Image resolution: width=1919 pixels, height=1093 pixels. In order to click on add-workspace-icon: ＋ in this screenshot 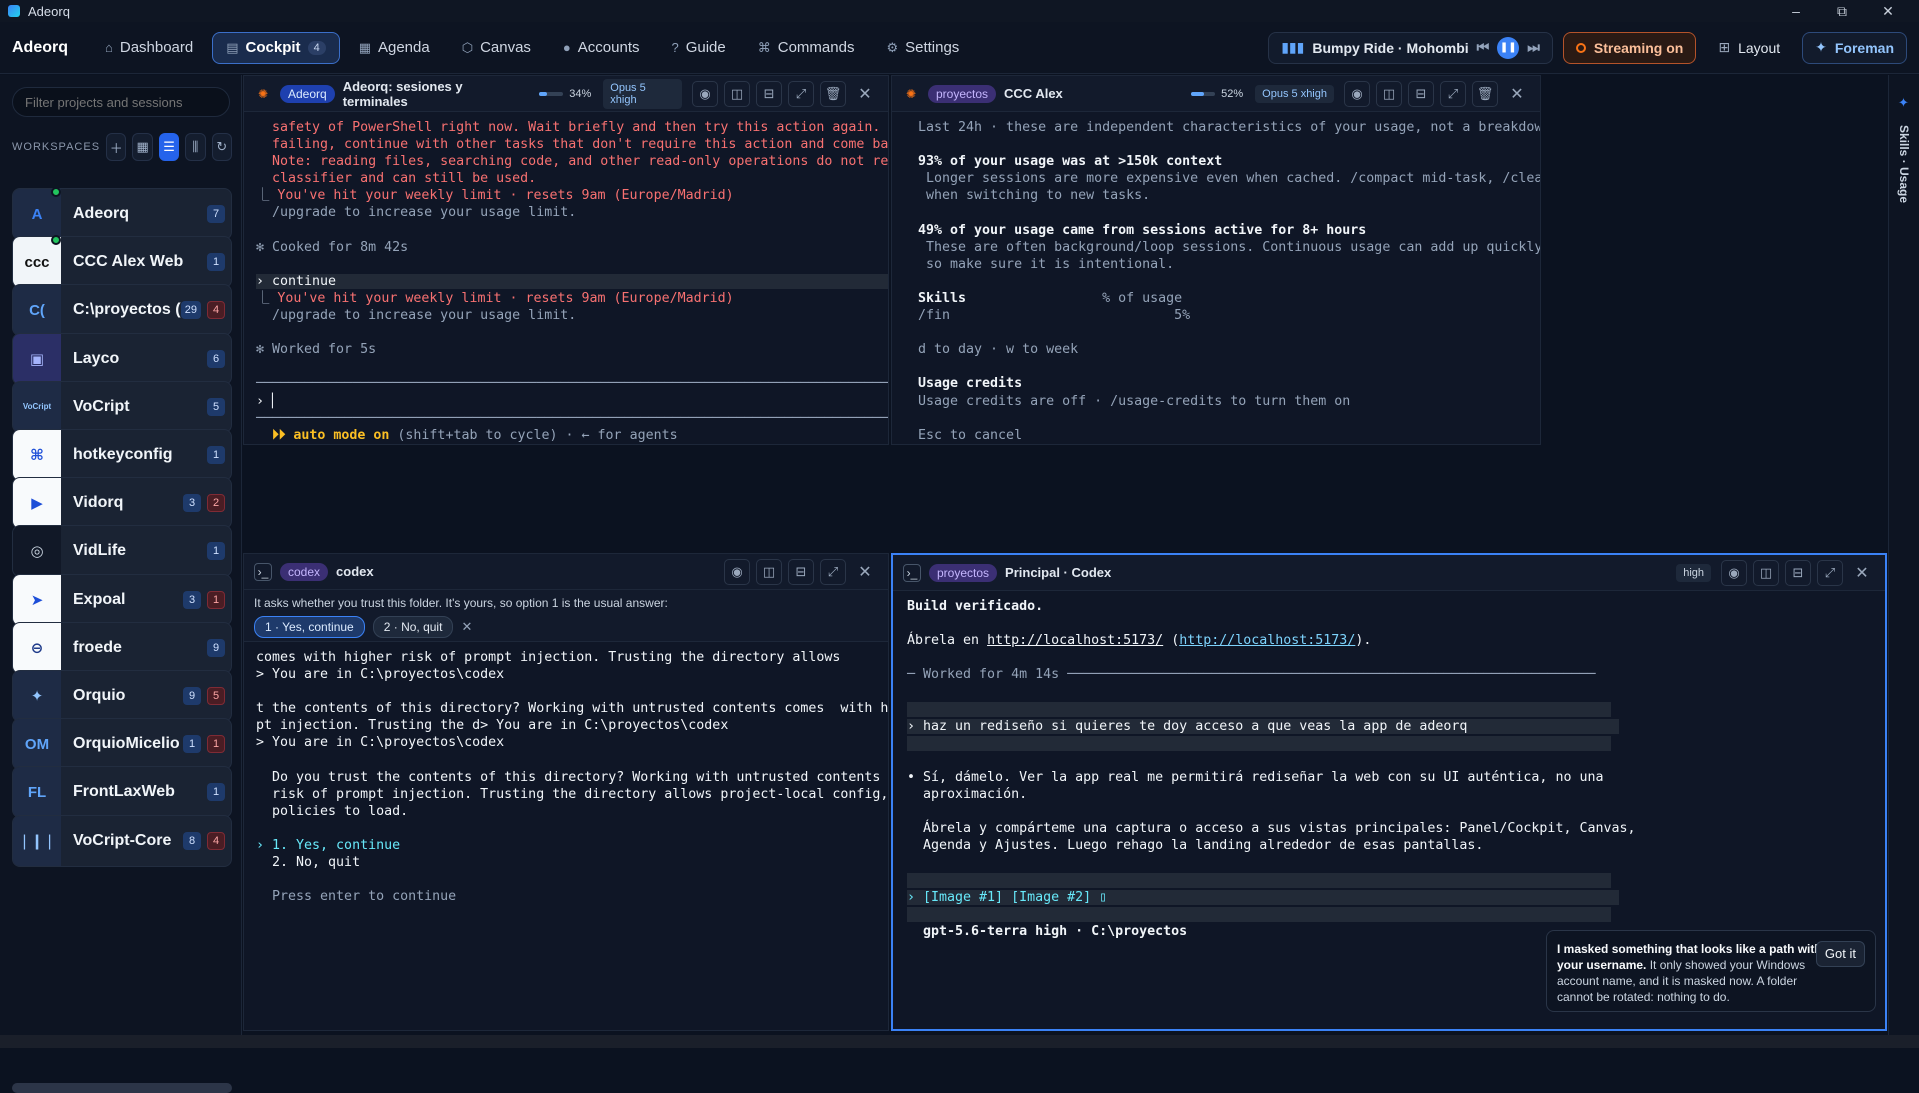, I will do `click(116, 147)`.